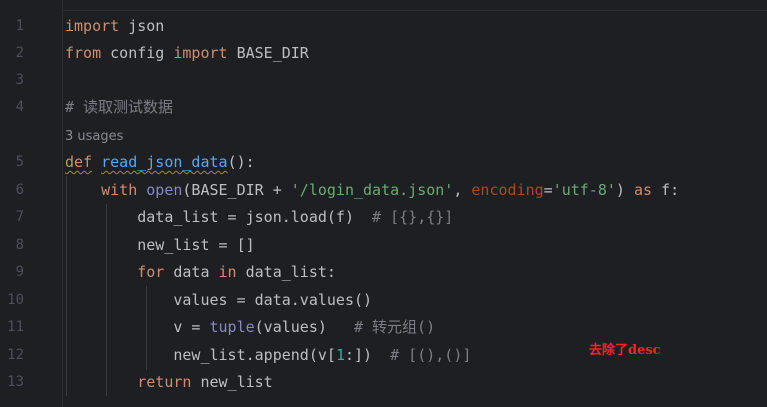  I want to click on code-token: config, so click(137, 53).